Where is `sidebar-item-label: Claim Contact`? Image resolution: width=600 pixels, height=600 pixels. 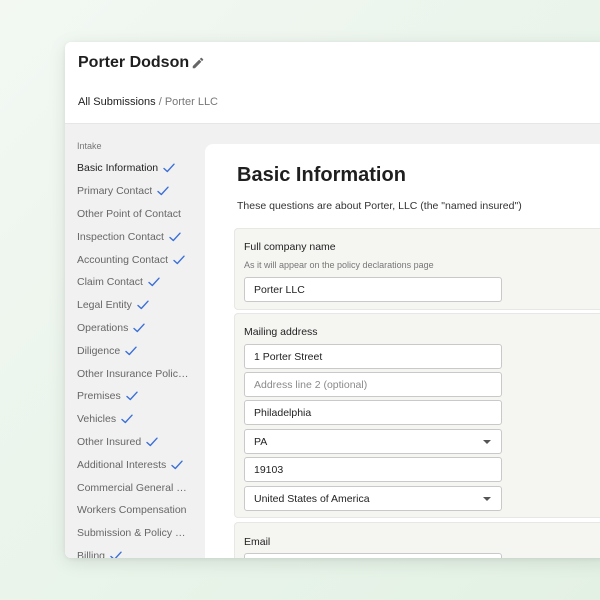
sidebar-item-label: Claim Contact is located at coordinates (110, 282).